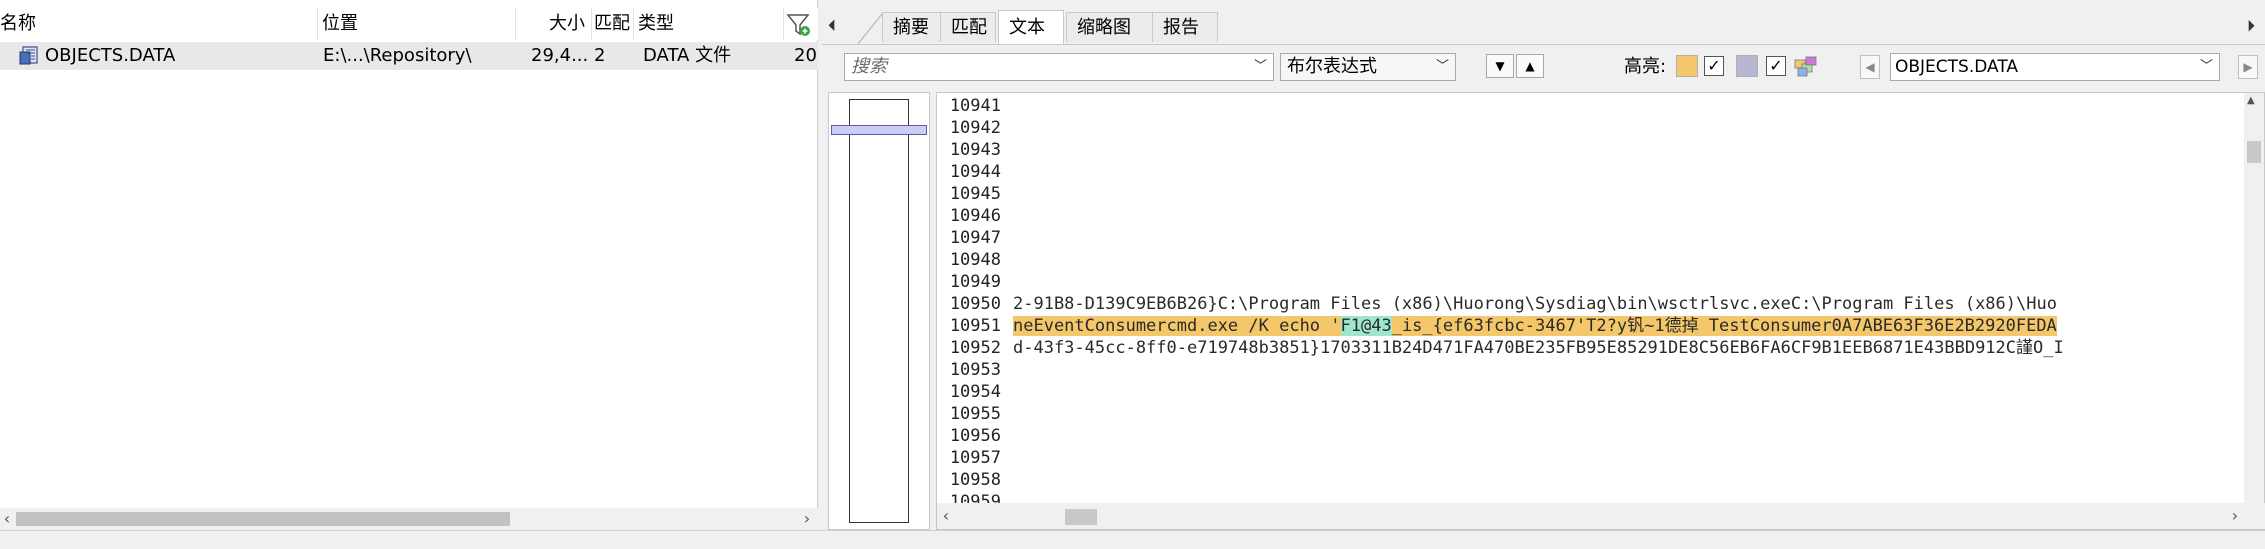 The image size is (2265, 549). I want to click on tab-report: 报告, so click(1185, 27).